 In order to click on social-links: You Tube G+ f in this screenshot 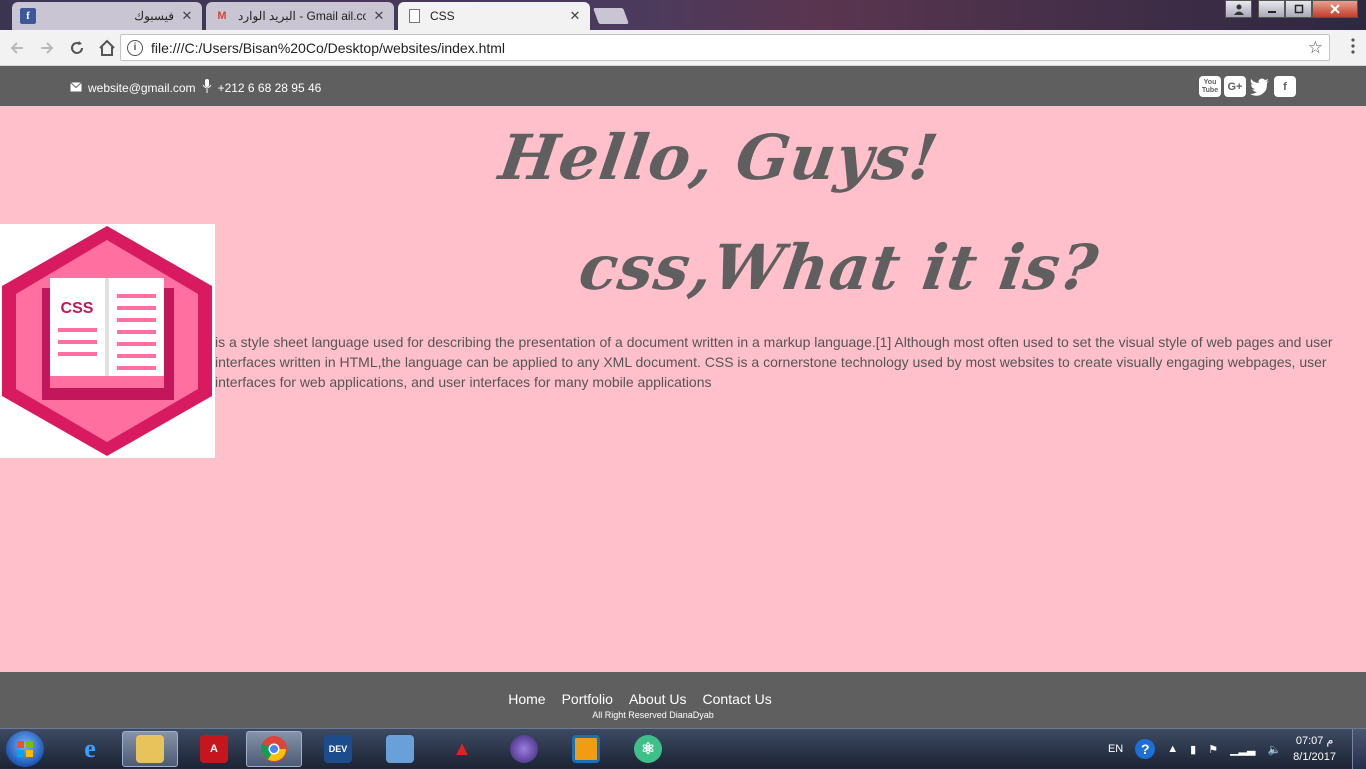, I will do `click(1247, 86)`.